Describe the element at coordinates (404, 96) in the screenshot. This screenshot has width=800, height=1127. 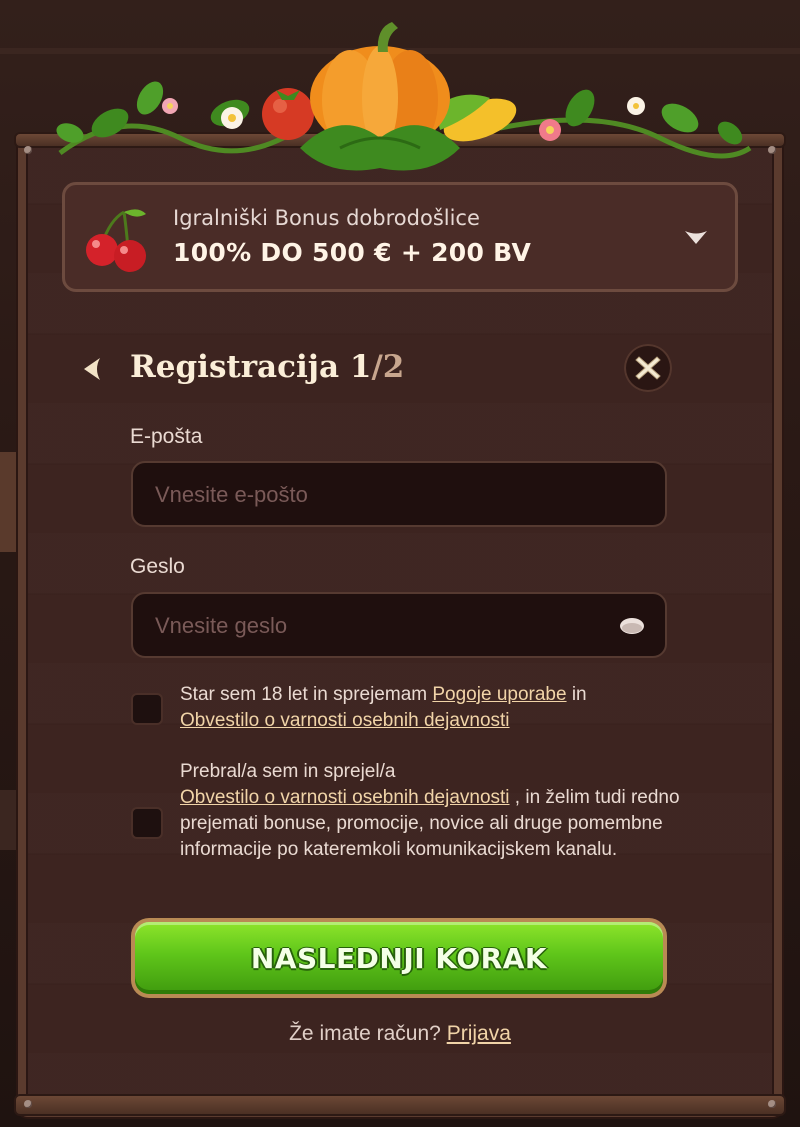
I see `harvest-garland-decoration` at that location.